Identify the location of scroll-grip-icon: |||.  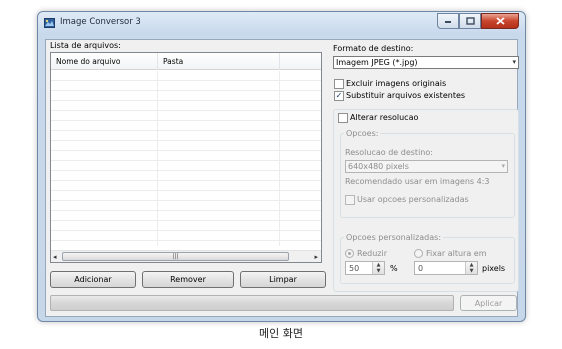
(175, 256).